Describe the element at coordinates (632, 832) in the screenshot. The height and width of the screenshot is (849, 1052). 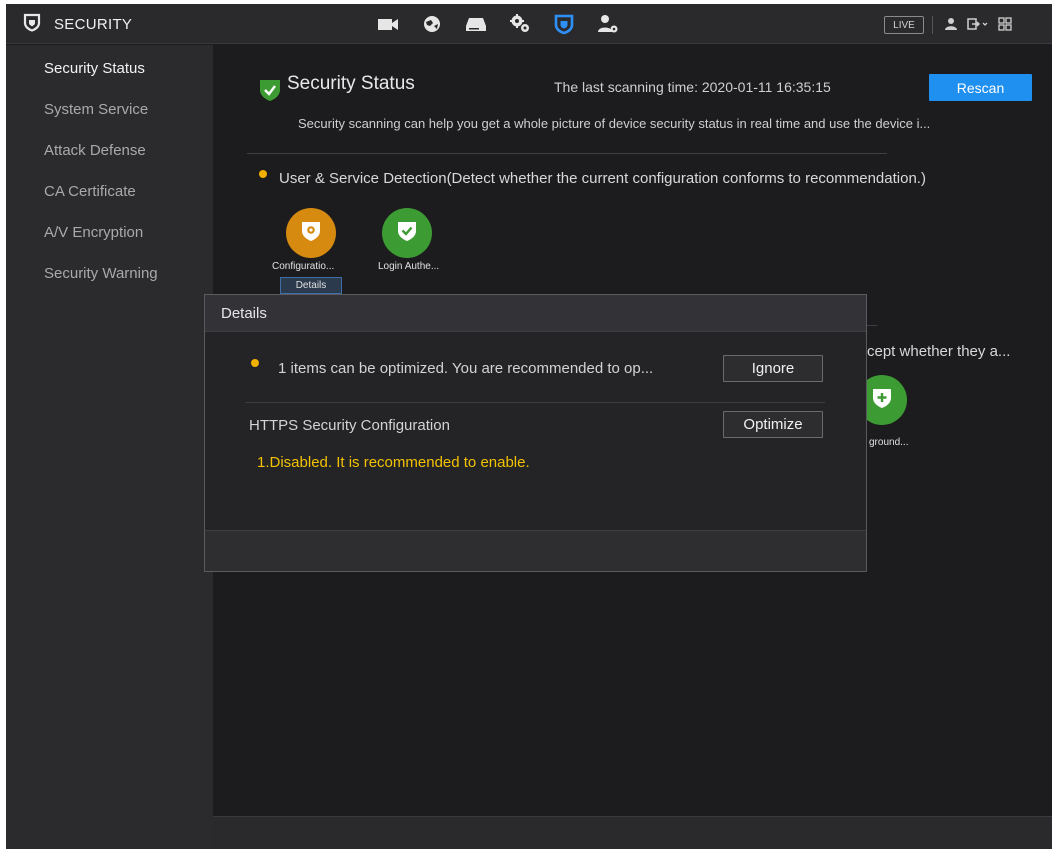
I see `main-footer-bar` at that location.